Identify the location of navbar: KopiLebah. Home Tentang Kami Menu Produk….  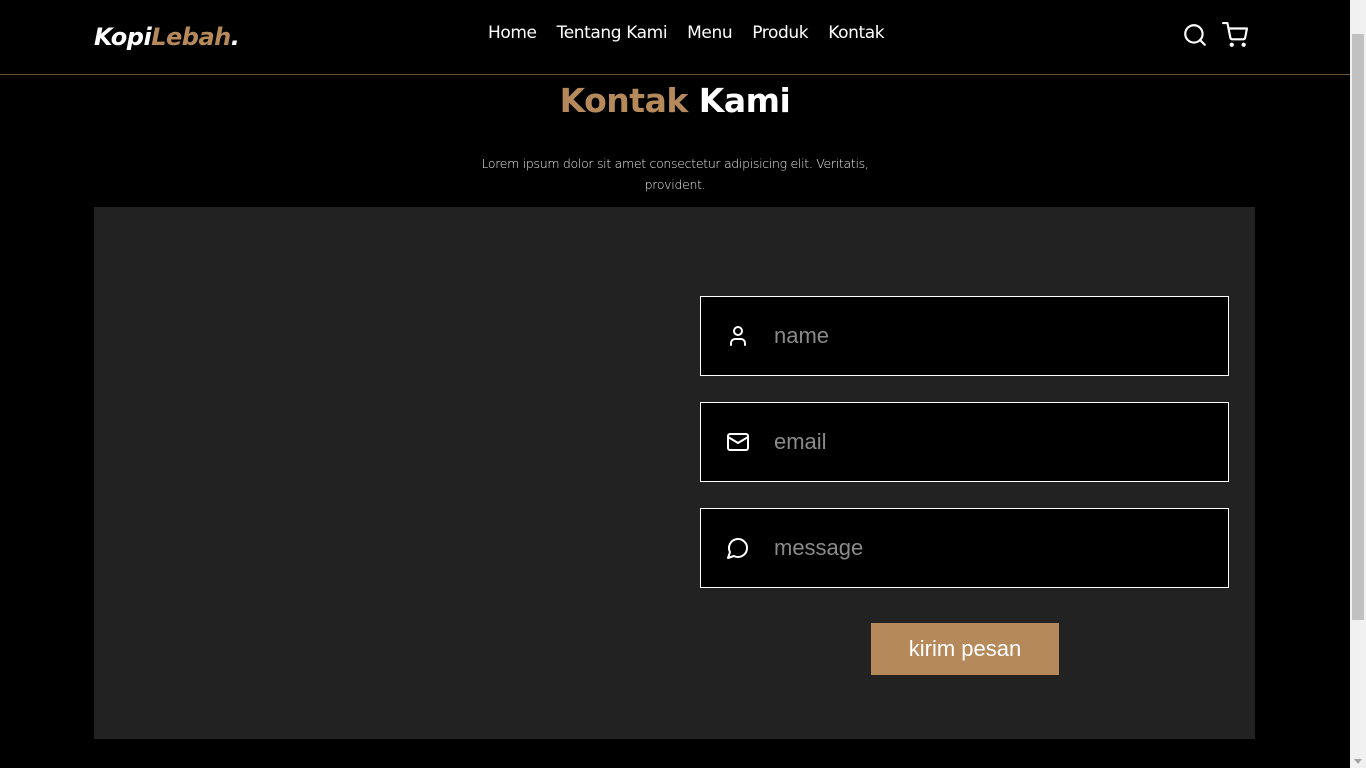
(675, 37).